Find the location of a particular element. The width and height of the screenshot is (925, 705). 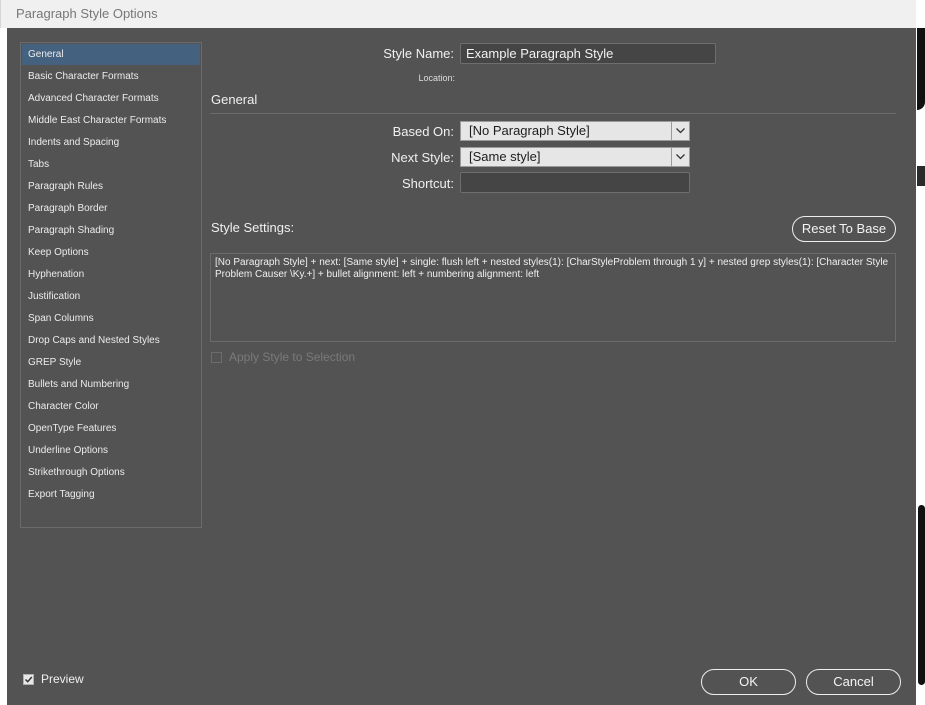

cancel-button: Cancel is located at coordinates (853, 682).